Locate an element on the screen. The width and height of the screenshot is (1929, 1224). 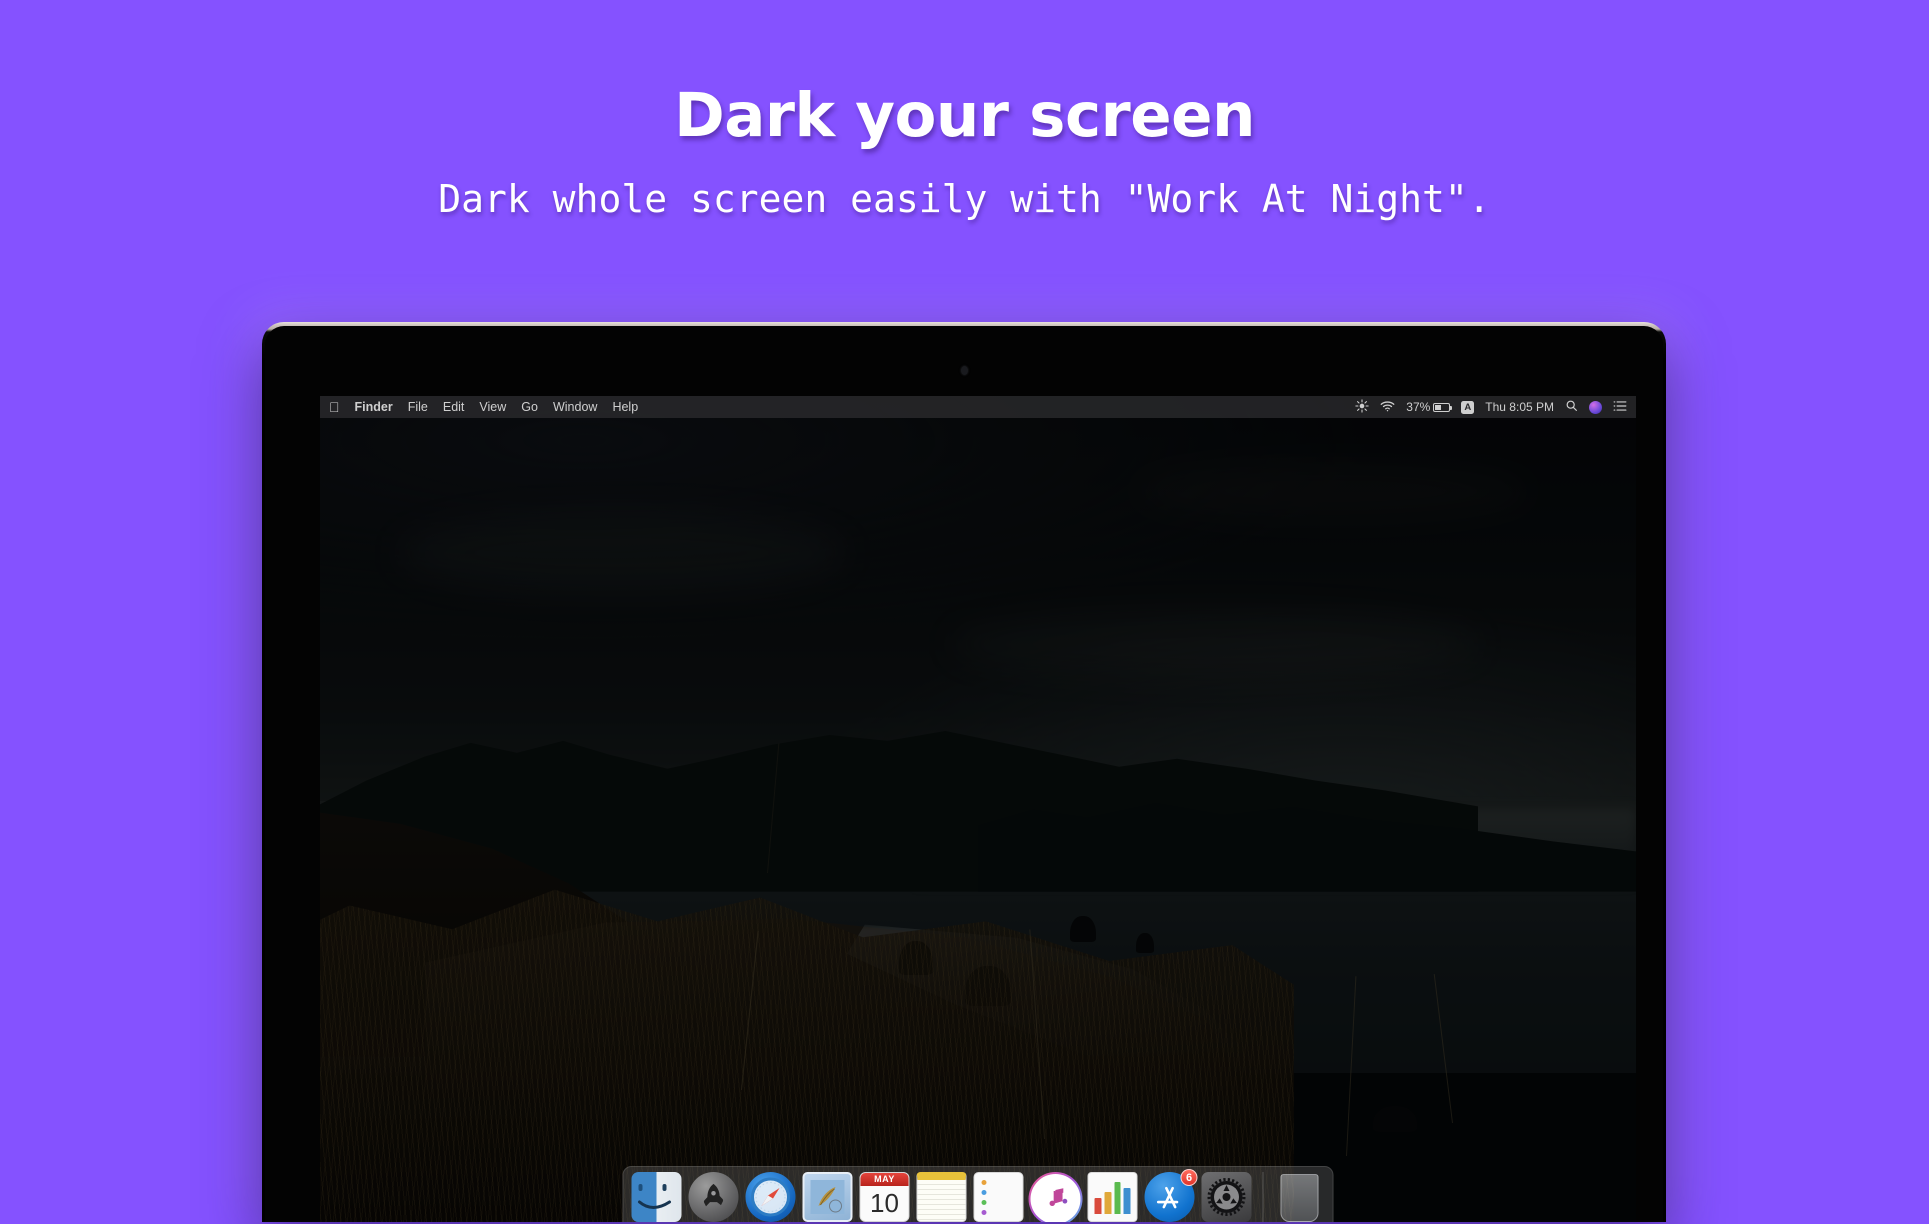
menu-item-help: Help is located at coordinates (625, 407).